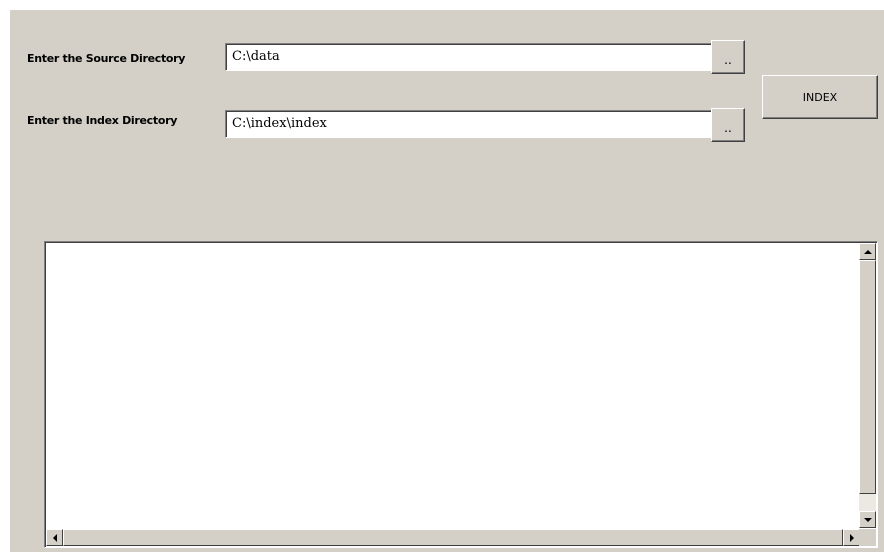 The image size is (884, 552). I want to click on index-directory-input: C:\index\index, so click(472, 124).